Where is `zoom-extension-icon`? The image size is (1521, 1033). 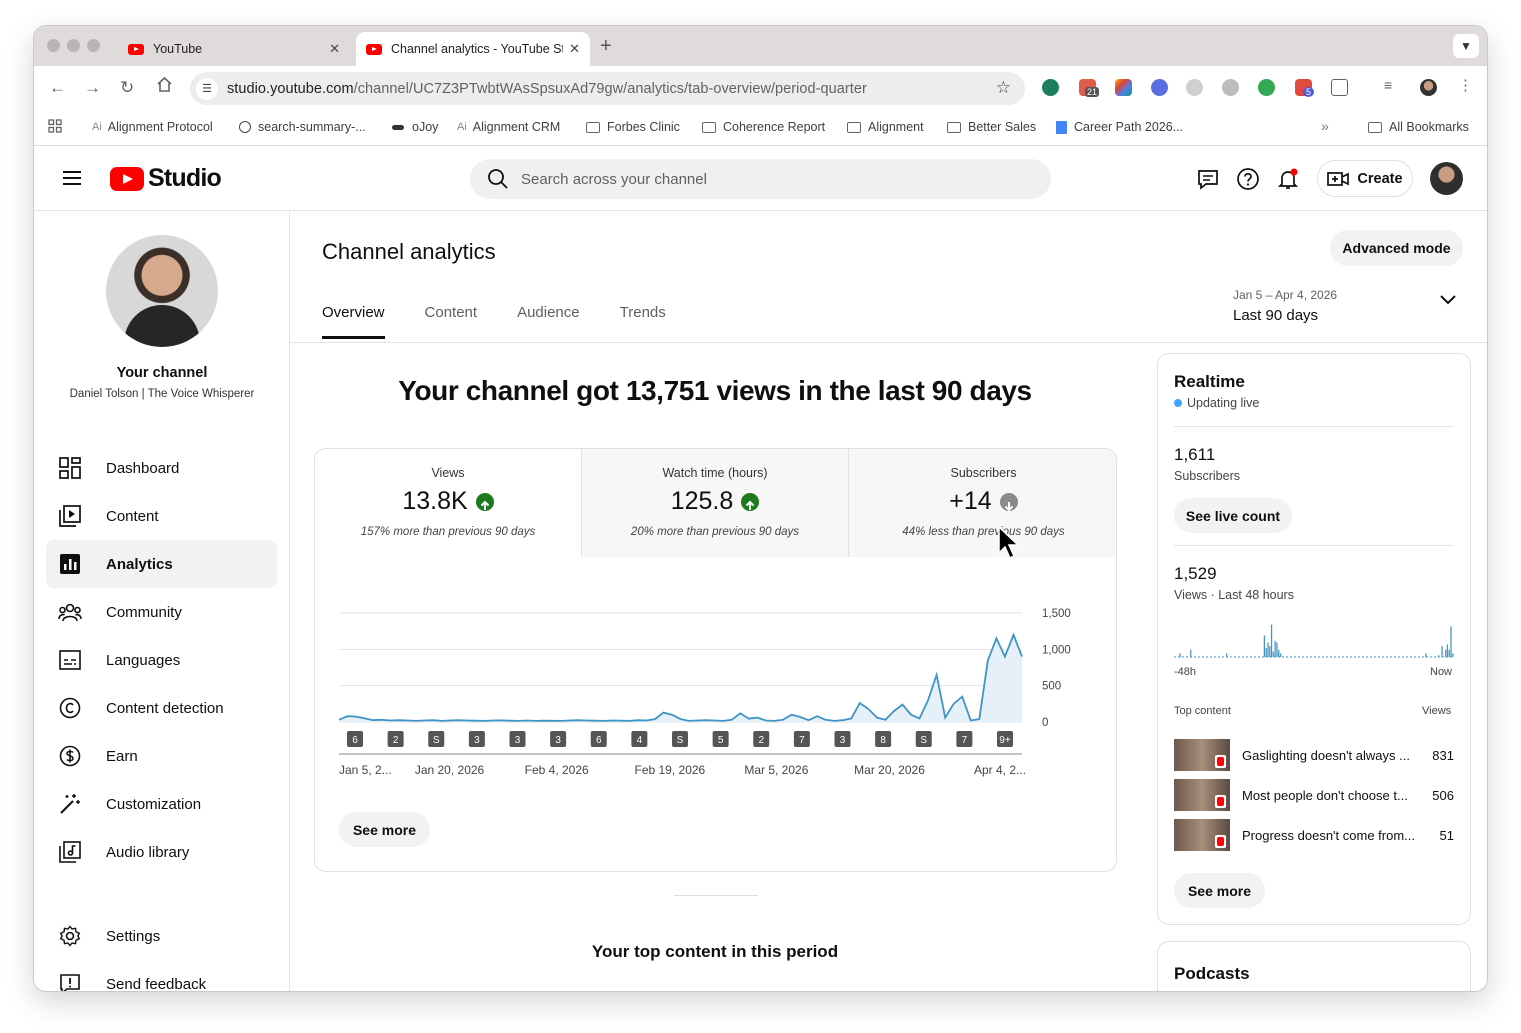 zoom-extension-icon is located at coordinates (1159, 87).